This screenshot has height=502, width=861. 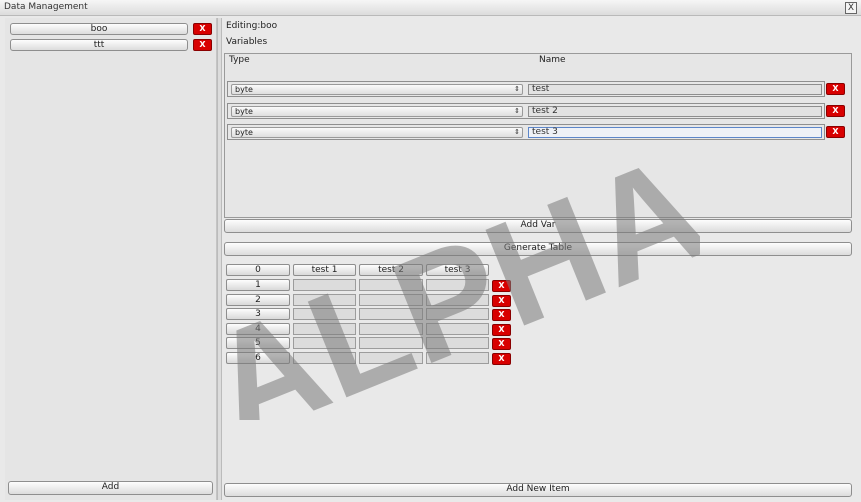 What do you see at coordinates (675, 89) in the screenshot?
I see `variable-name-field: test` at bounding box center [675, 89].